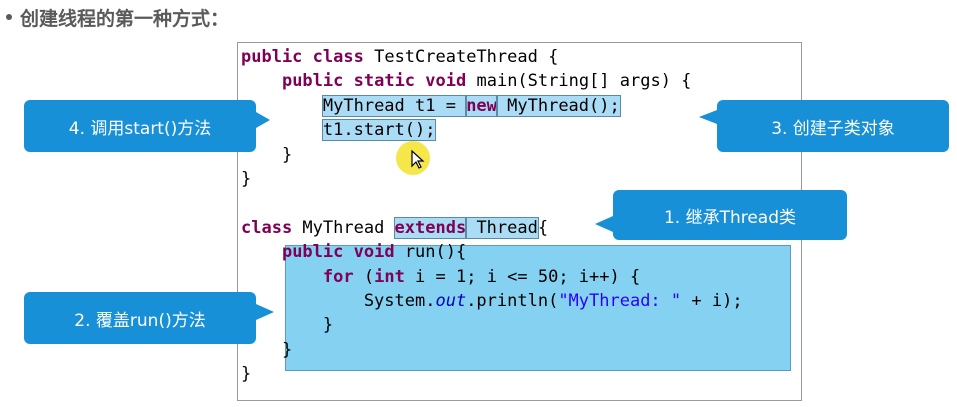 The height and width of the screenshot is (407, 957). Describe the element at coordinates (461, 57) in the screenshot. I see `code-token: TestCreateThread {` at that location.